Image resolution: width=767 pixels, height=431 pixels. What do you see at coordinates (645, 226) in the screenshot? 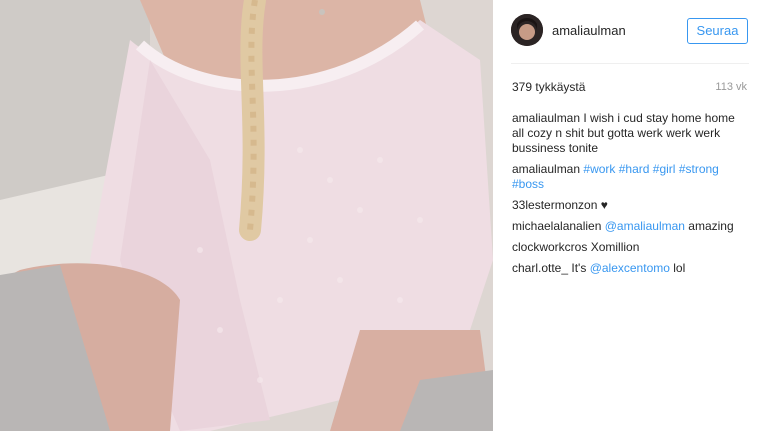
I see `mention-link: @amaliaulman` at bounding box center [645, 226].